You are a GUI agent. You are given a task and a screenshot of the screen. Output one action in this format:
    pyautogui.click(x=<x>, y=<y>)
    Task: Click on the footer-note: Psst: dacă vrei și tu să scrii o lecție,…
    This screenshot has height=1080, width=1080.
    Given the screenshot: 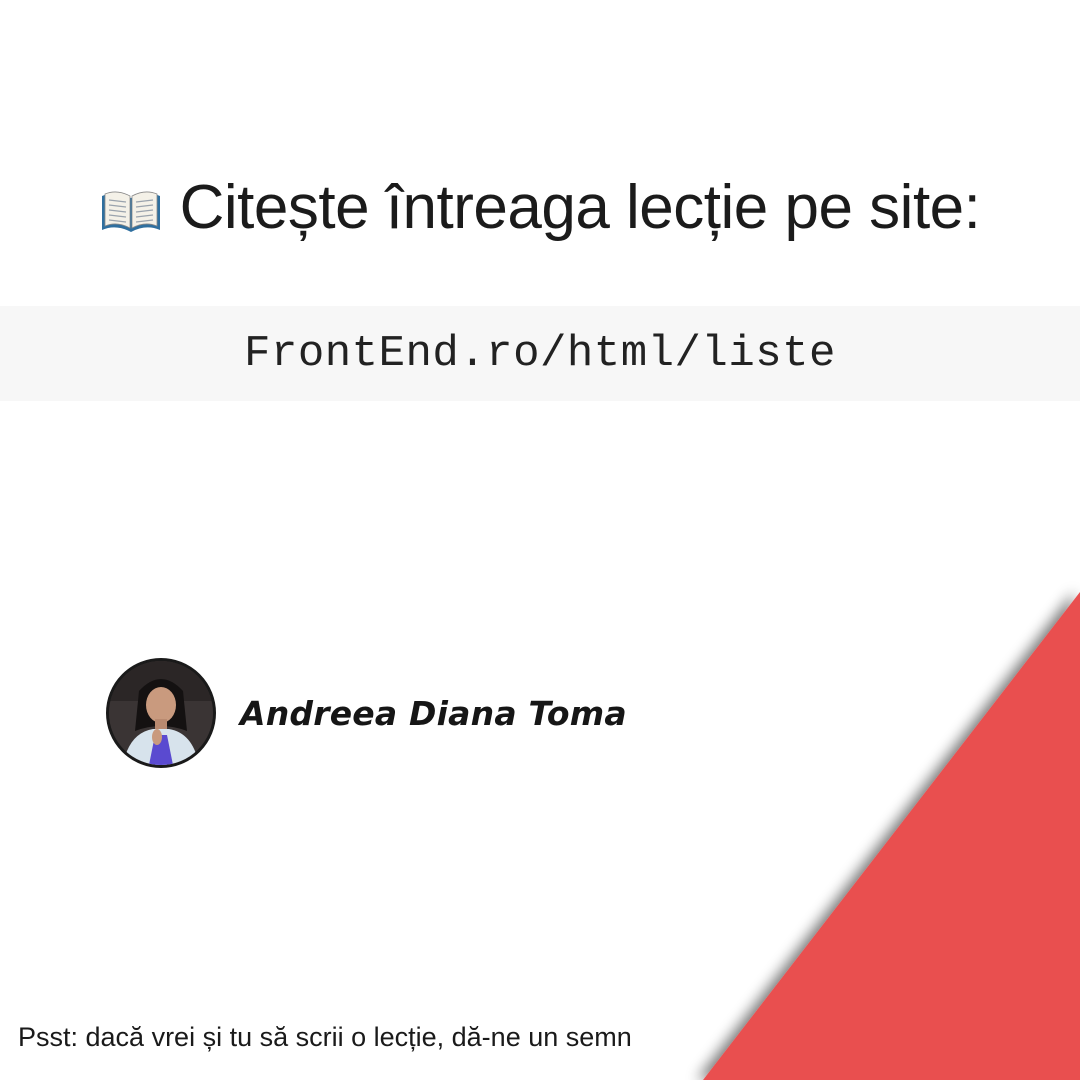 What is the action you would take?
    pyautogui.click(x=325, y=1037)
    